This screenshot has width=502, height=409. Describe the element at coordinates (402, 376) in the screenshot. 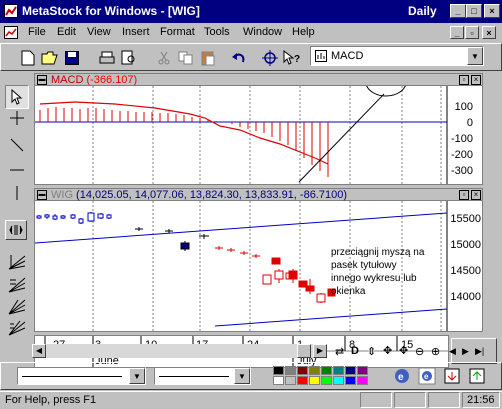

I see `chart-icon: e` at that location.